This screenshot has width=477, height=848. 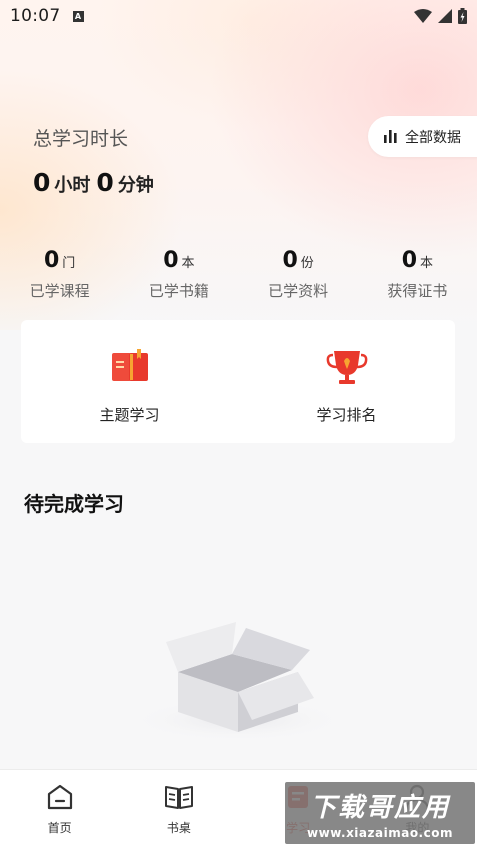 I want to click on trophy-icon, so click(x=346, y=367).